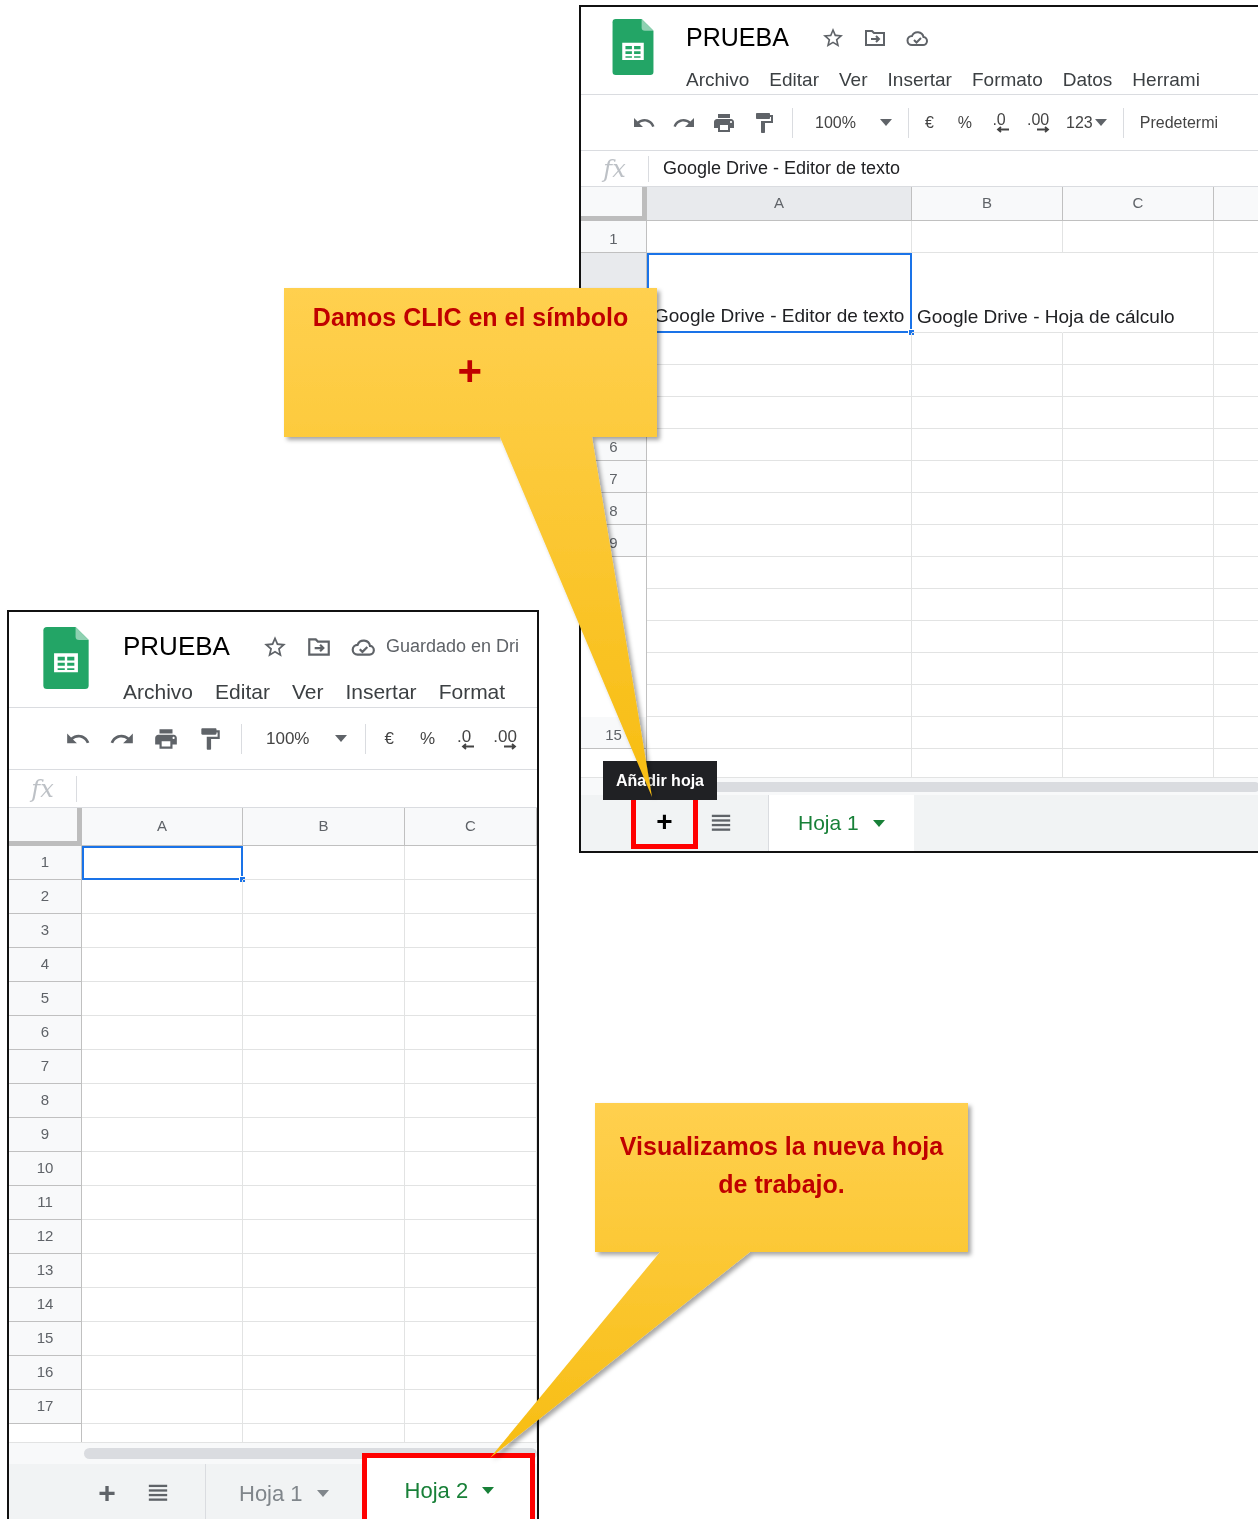 Image resolution: width=1258 pixels, height=1519 pixels. What do you see at coordinates (452, 646) in the screenshot?
I see `save-status: Guardado en Dri` at bounding box center [452, 646].